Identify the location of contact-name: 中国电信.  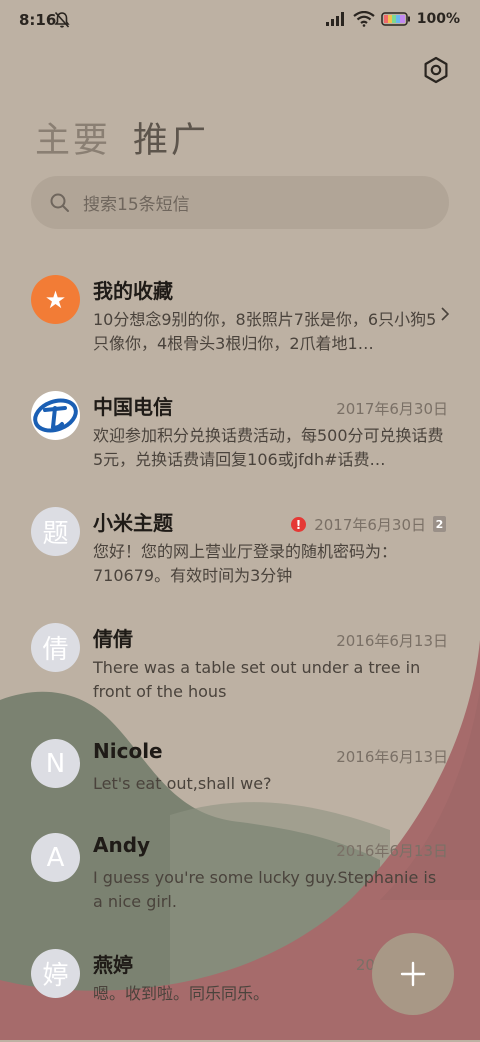
(133, 407).